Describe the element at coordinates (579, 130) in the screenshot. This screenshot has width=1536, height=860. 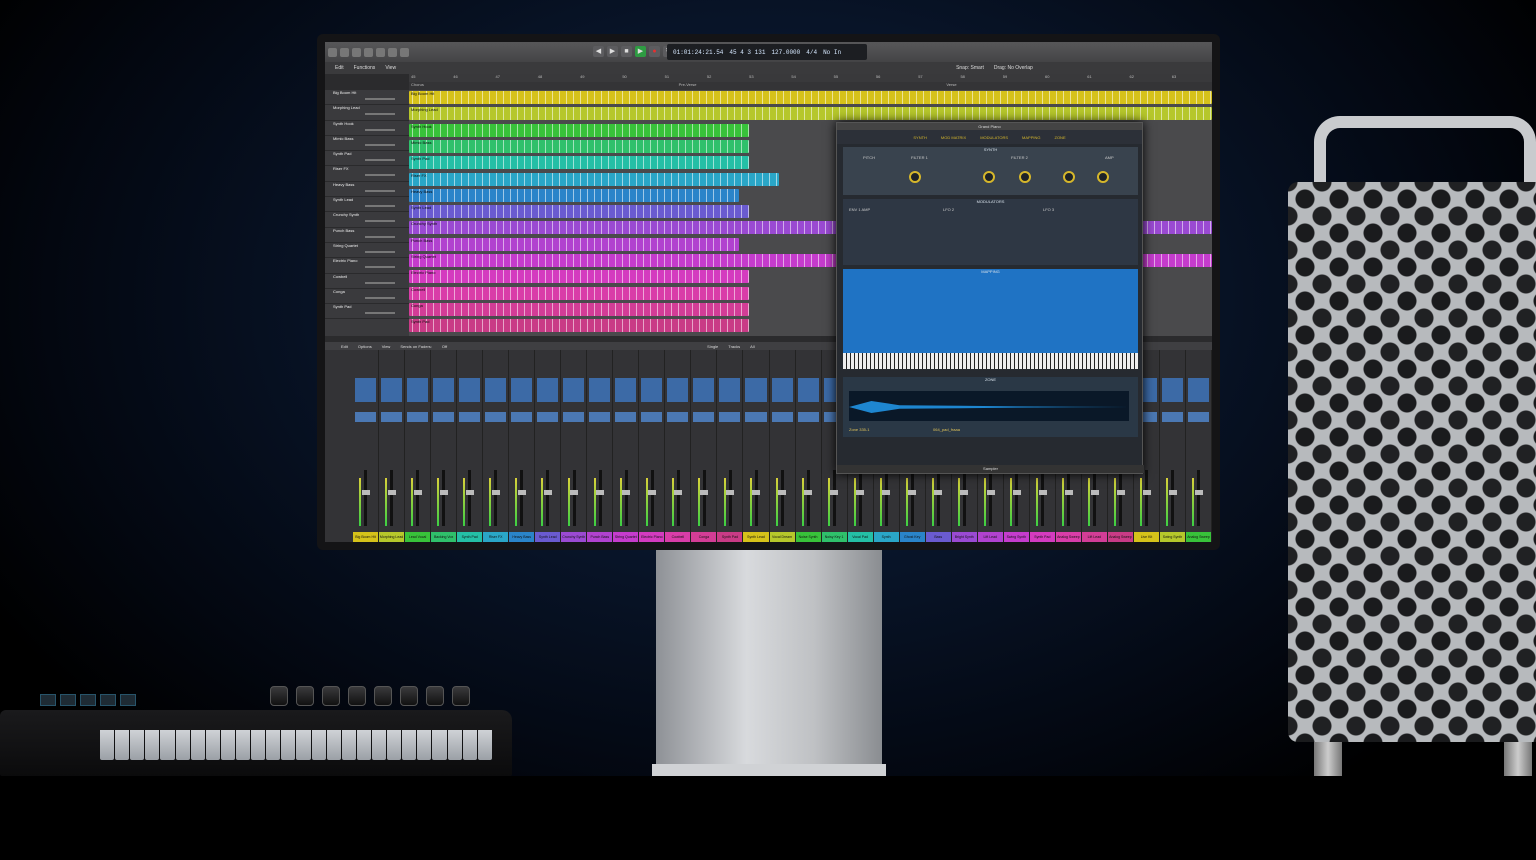
I see `track-region: Synth Hook` at that location.